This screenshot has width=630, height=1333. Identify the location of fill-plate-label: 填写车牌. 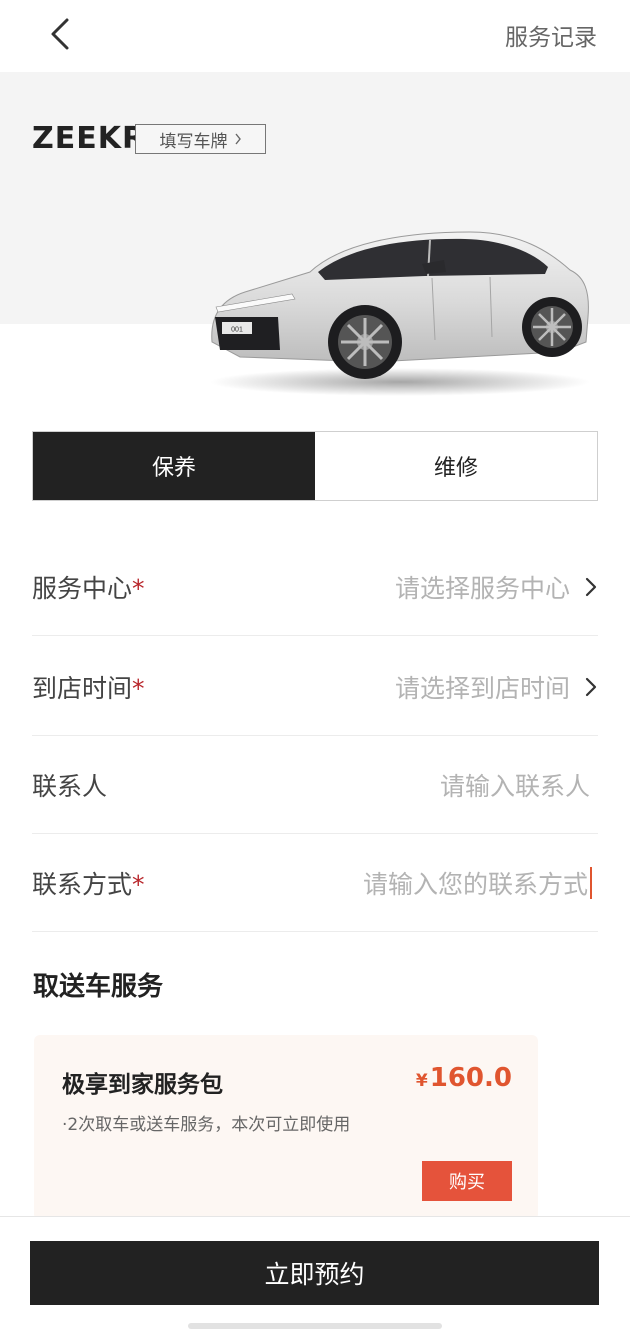
(193, 141).